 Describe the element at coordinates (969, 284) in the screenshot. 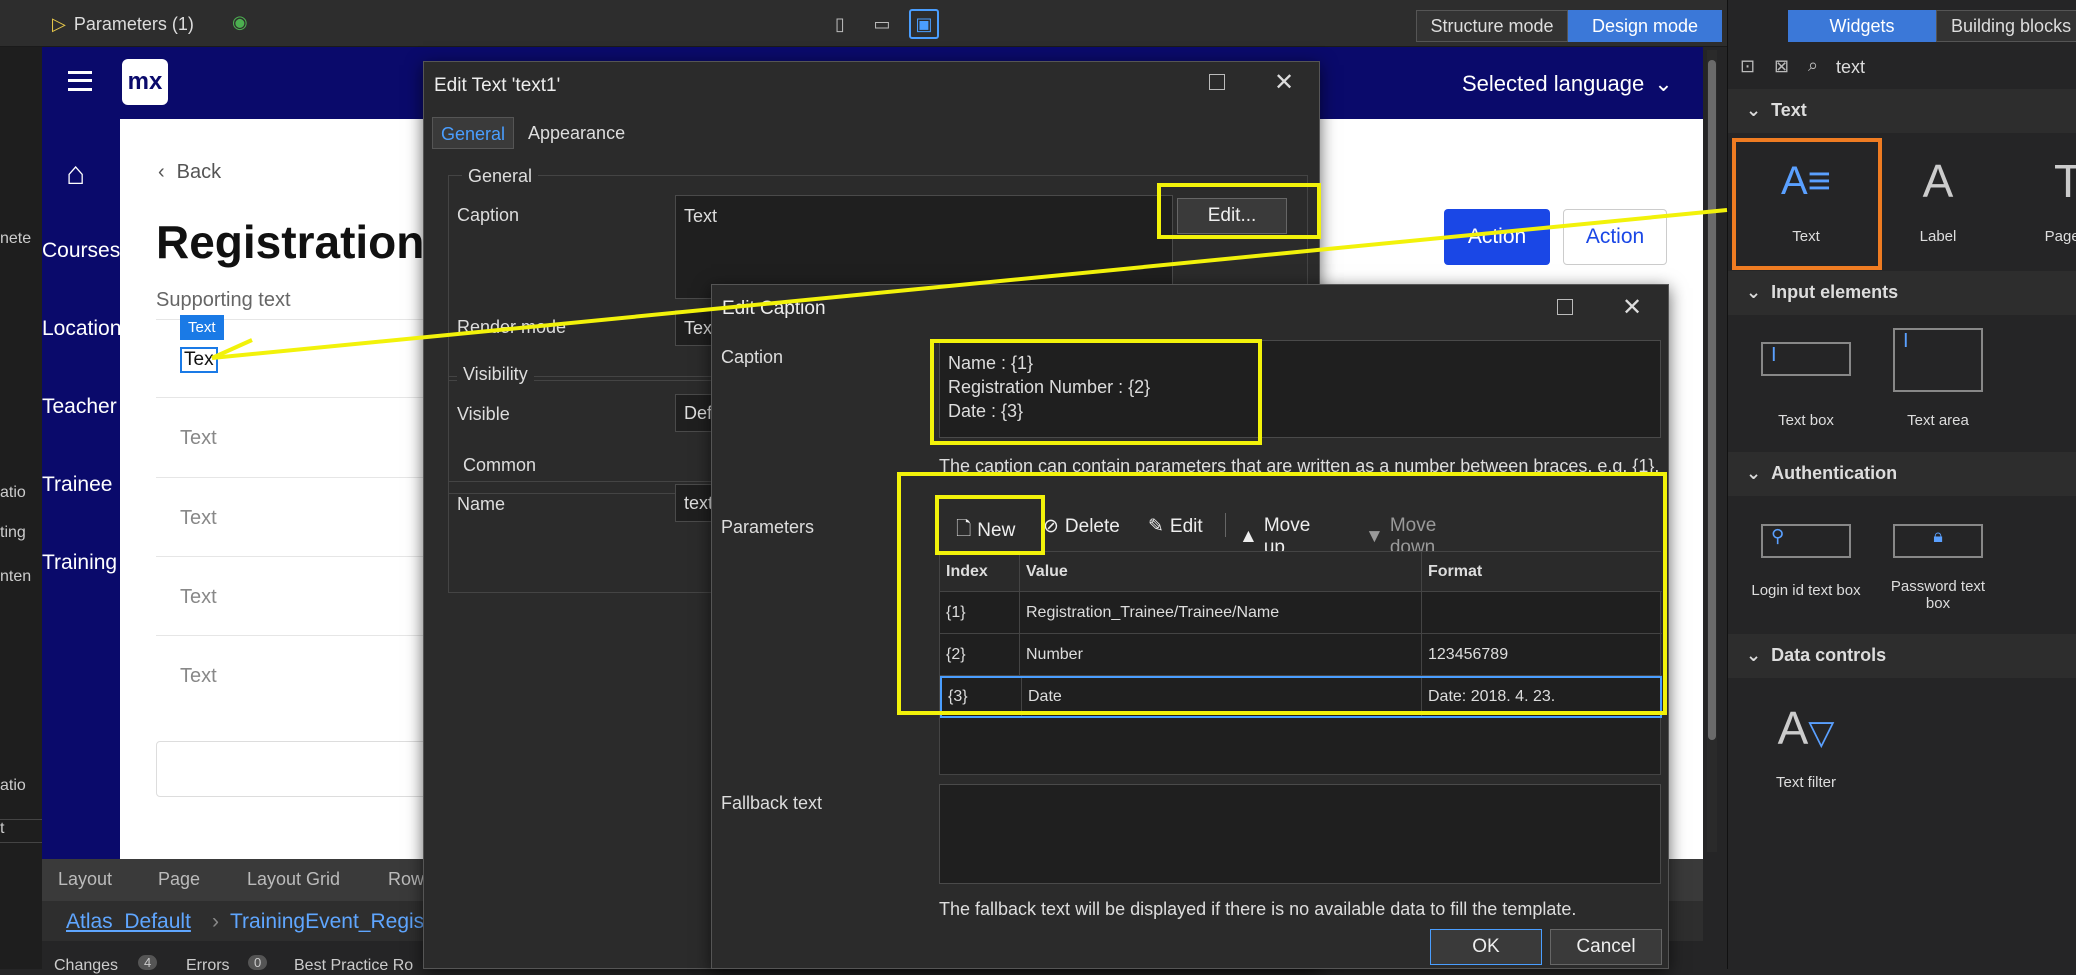

I see `annotation-arrow` at that location.